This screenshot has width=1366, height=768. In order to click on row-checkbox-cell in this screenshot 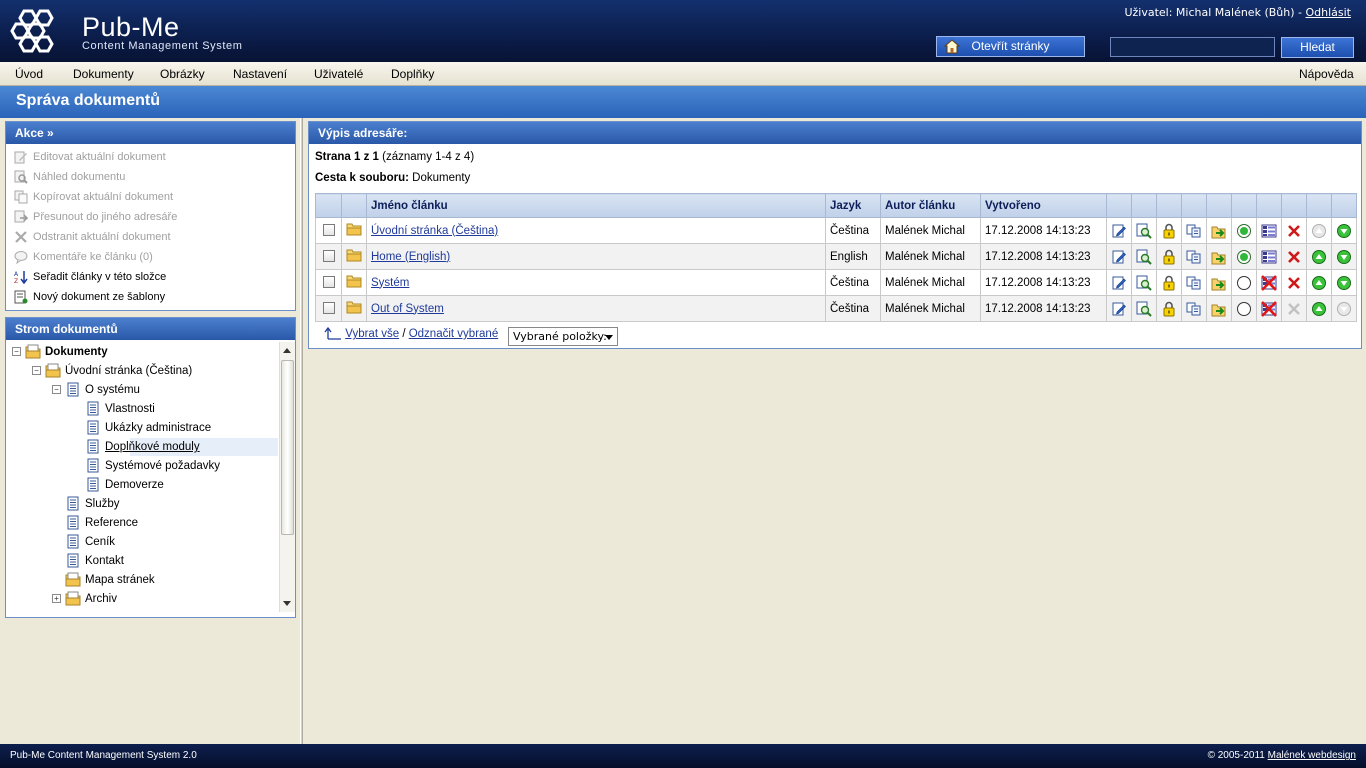, I will do `click(328, 230)`.